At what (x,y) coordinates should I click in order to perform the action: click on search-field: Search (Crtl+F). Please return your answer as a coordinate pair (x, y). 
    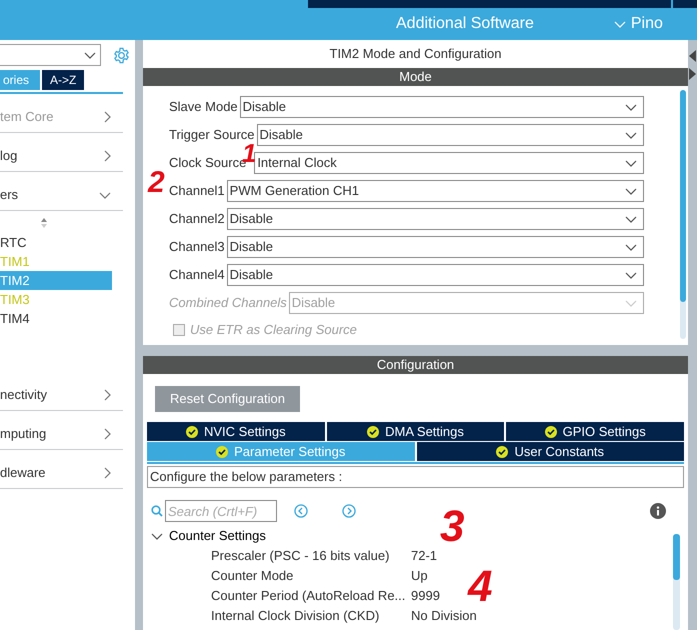
    Looking at the image, I should click on (221, 511).